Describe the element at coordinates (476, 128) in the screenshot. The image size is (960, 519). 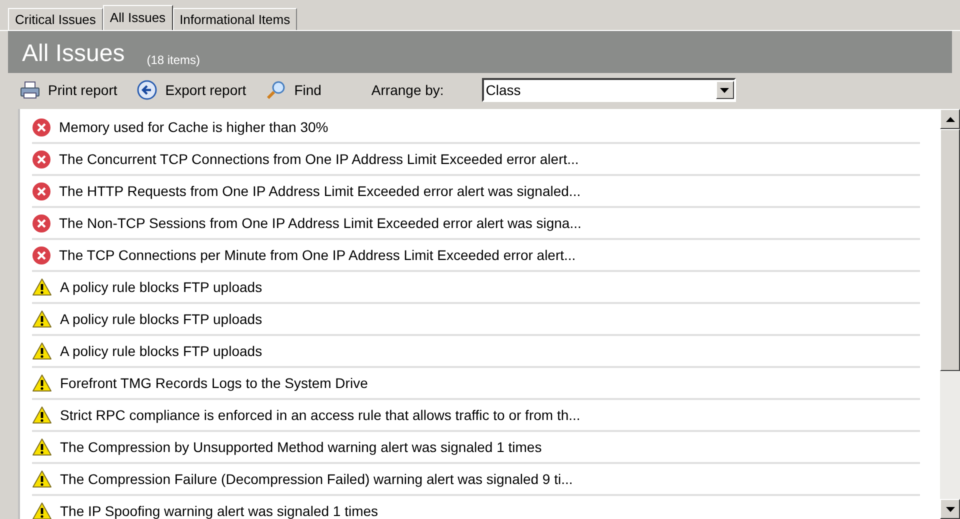
I see `issue-row: Memory used for Cache is higher than 30%` at that location.